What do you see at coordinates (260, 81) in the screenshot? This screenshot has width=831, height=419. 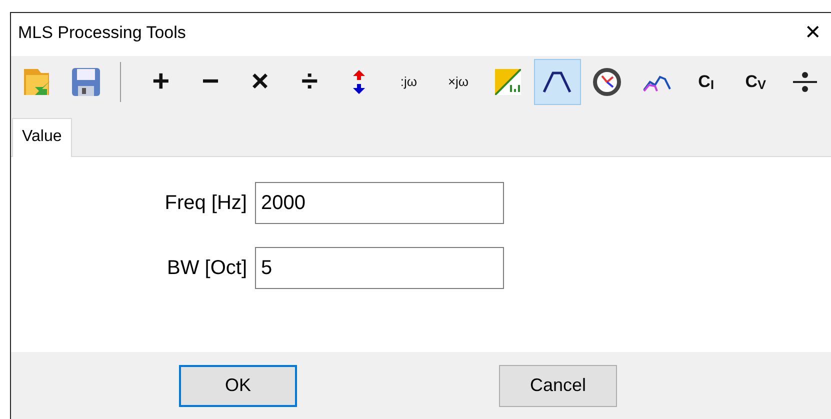 I see `toolbar-button: ×` at bounding box center [260, 81].